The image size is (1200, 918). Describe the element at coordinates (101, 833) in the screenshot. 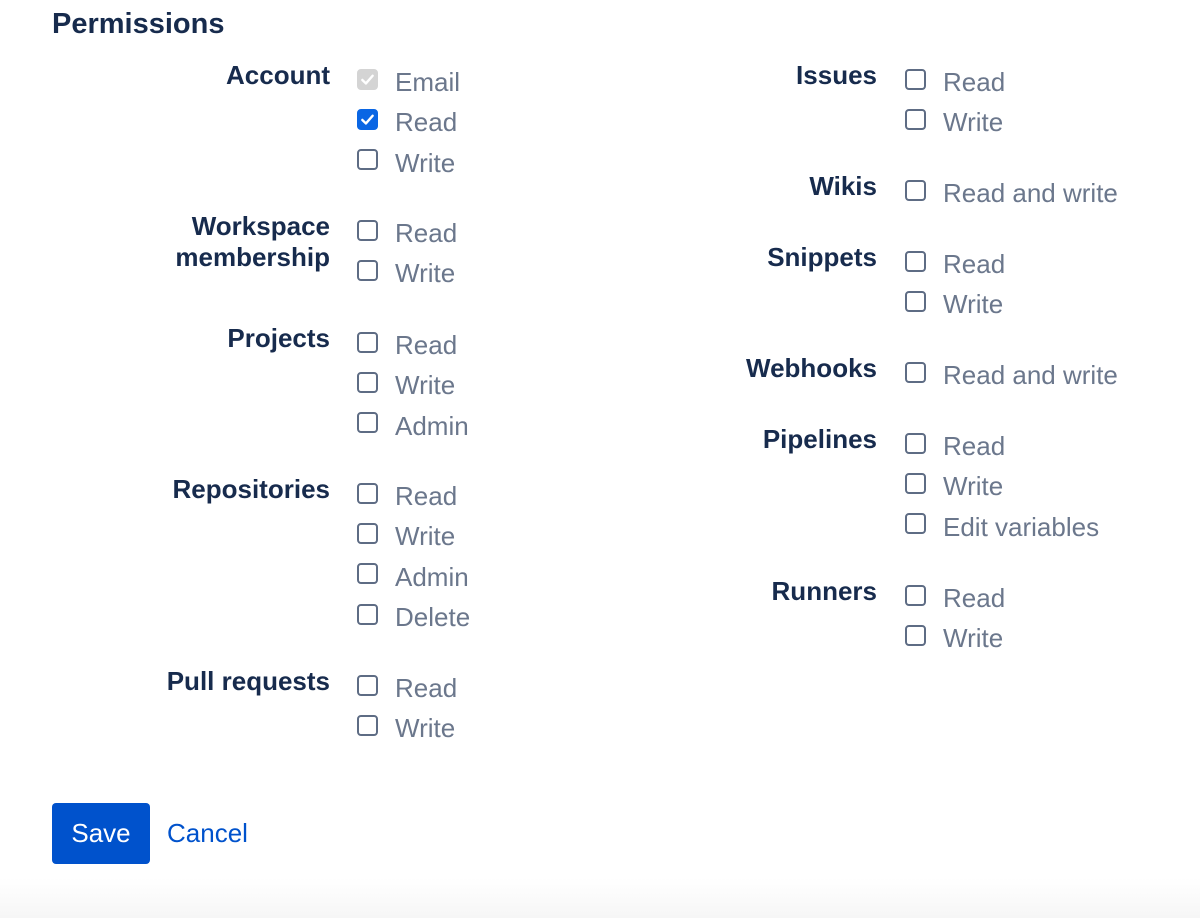

I see `save-button: Save` at that location.